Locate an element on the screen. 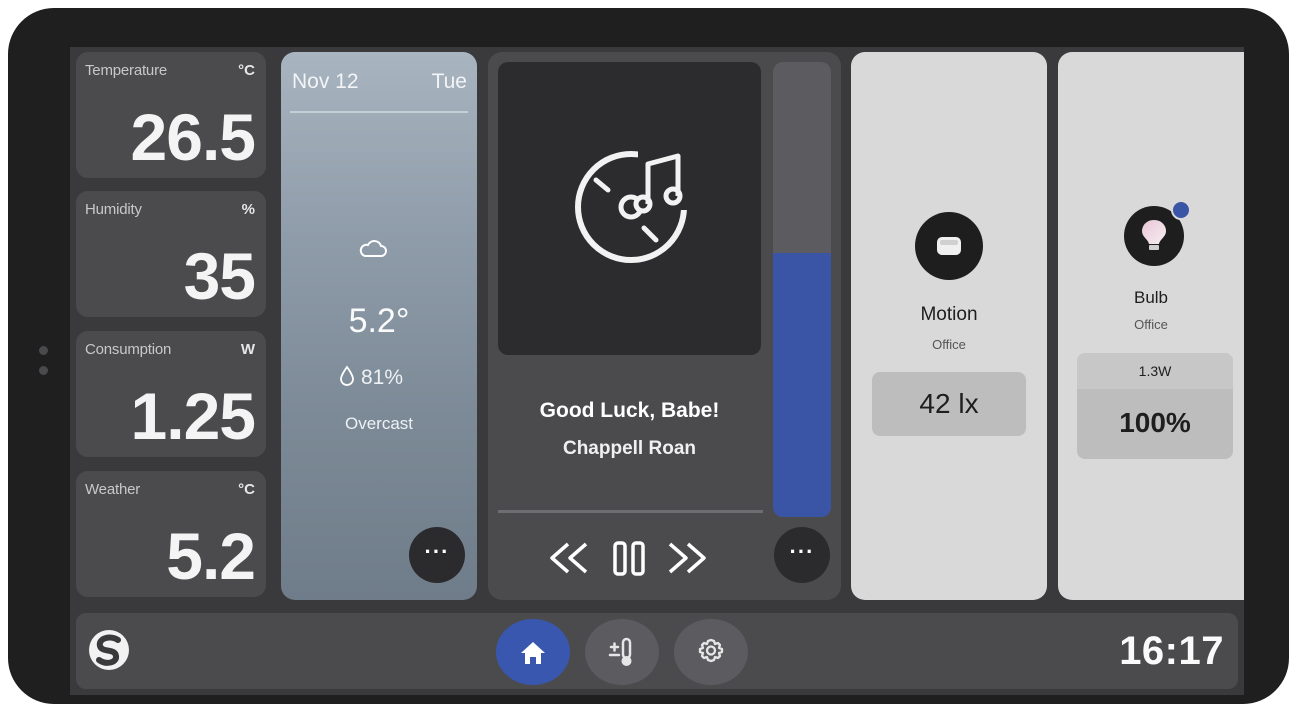 This screenshot has width=1297, height=709. gear-icon is located at coordinates (711, 650).